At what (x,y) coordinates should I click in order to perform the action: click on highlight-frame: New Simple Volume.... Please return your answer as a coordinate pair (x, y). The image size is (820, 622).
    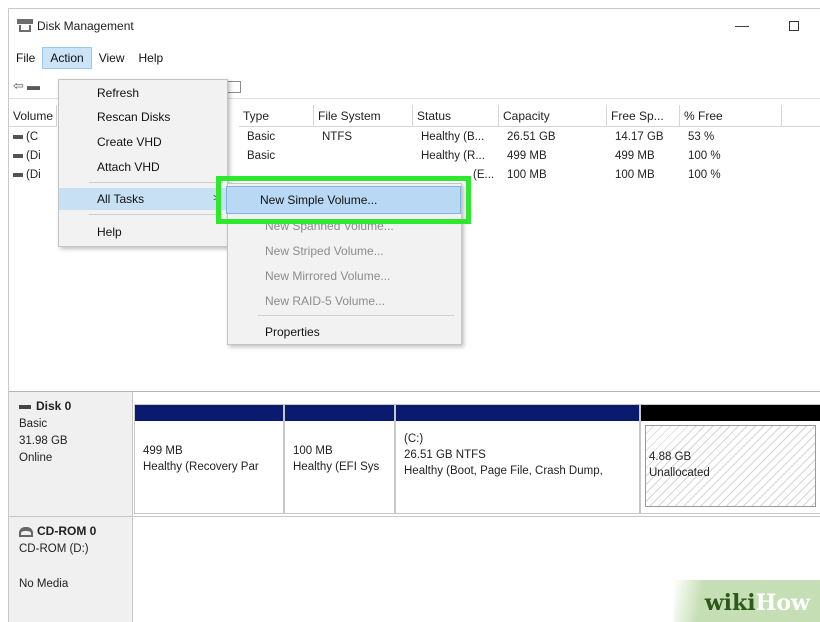
    Looking at the image, I should click on (343, 200).